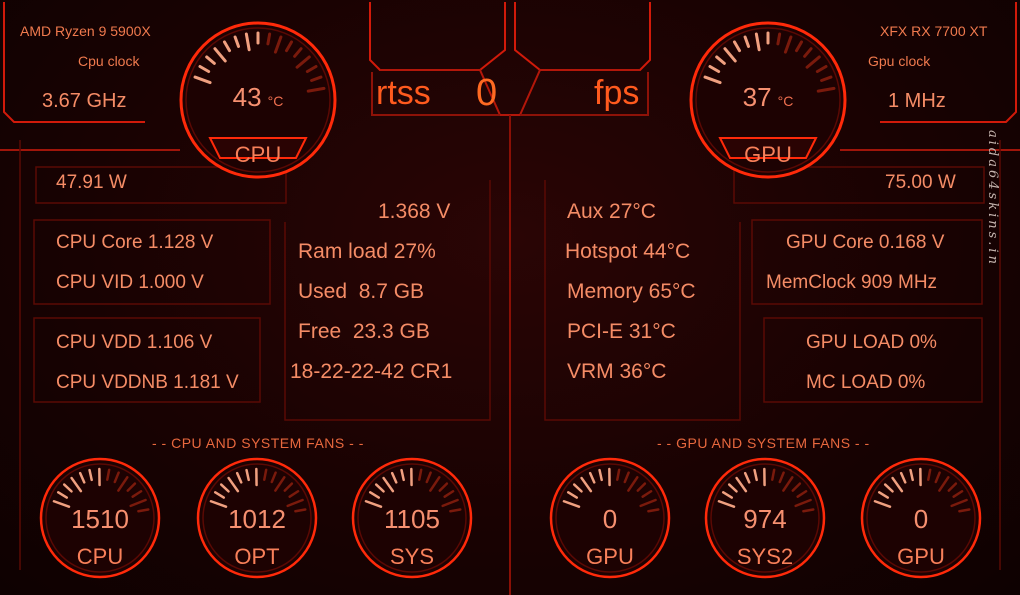  I want to click on ram-timings: 18-22-22-42 CR1, so click(371, 371).